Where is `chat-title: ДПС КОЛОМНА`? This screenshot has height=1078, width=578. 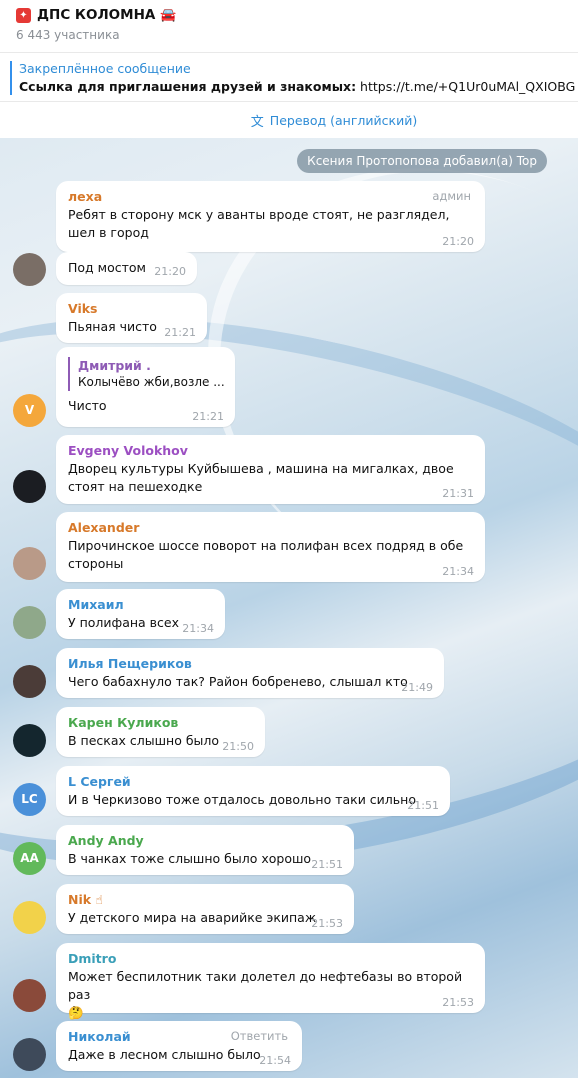 chat-title: ДПС КОЛОМНА is located at coordinates (96, 15).